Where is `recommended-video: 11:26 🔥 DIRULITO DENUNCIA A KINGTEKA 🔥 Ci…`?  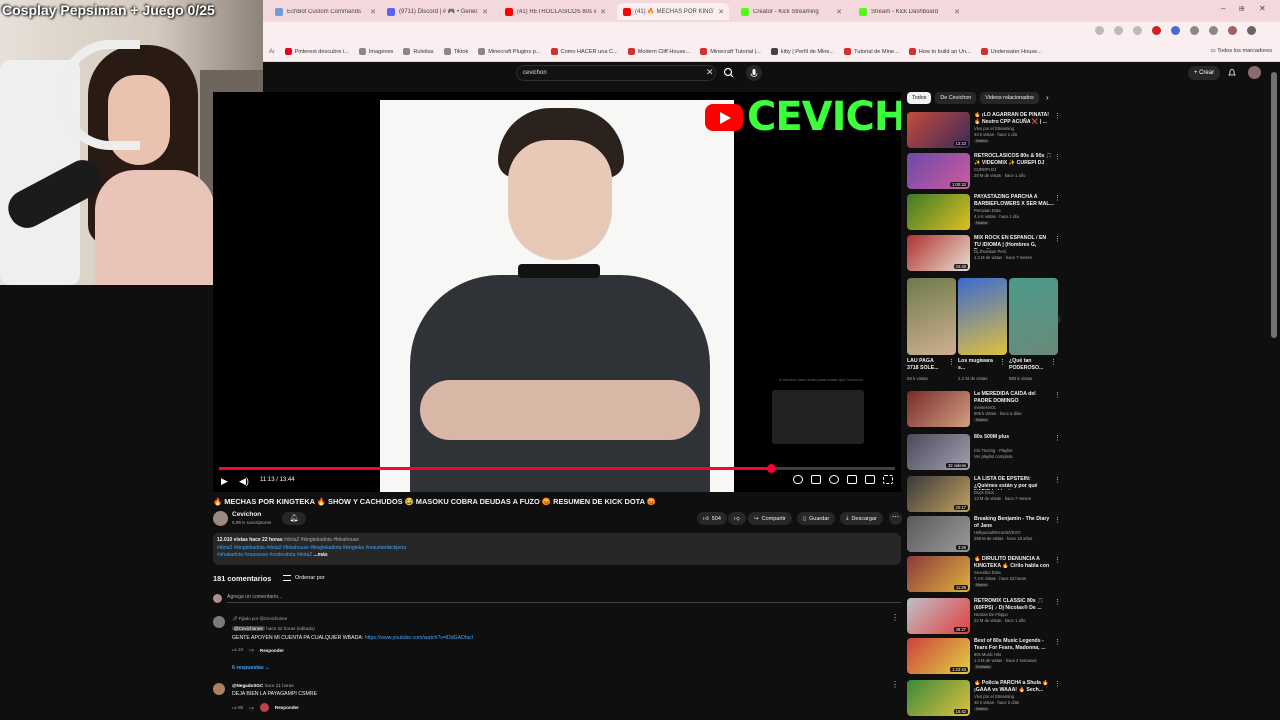 recommended-video: 11:26 🔥 DIRULITO DENUNCIA A KINGTEKA 🔥 Ci… is located at coordinates (984, 575).